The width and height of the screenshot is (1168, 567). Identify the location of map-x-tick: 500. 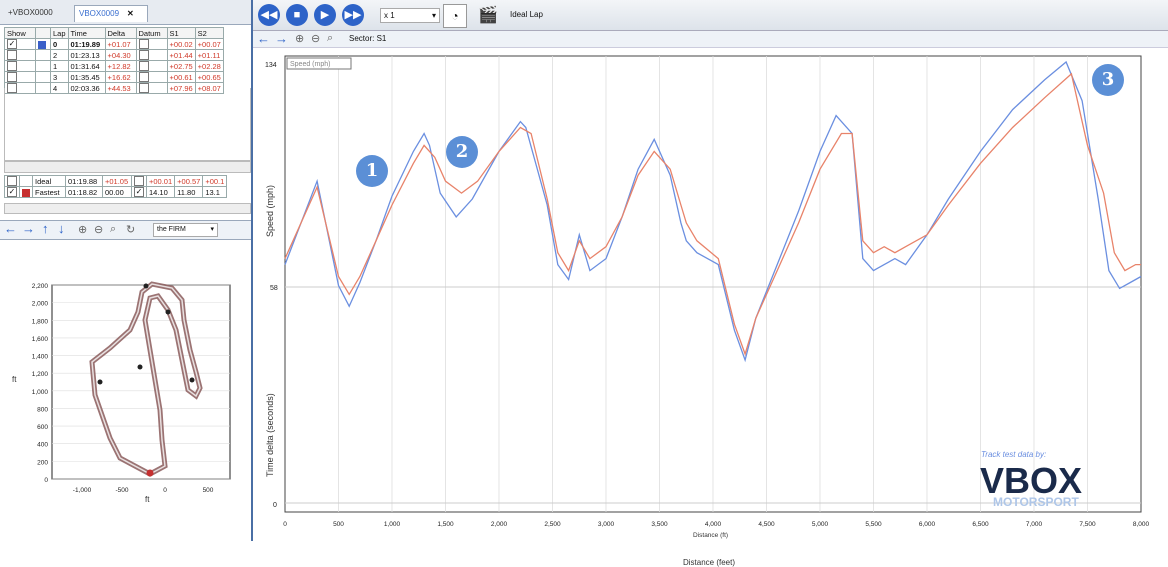
(208, 490).